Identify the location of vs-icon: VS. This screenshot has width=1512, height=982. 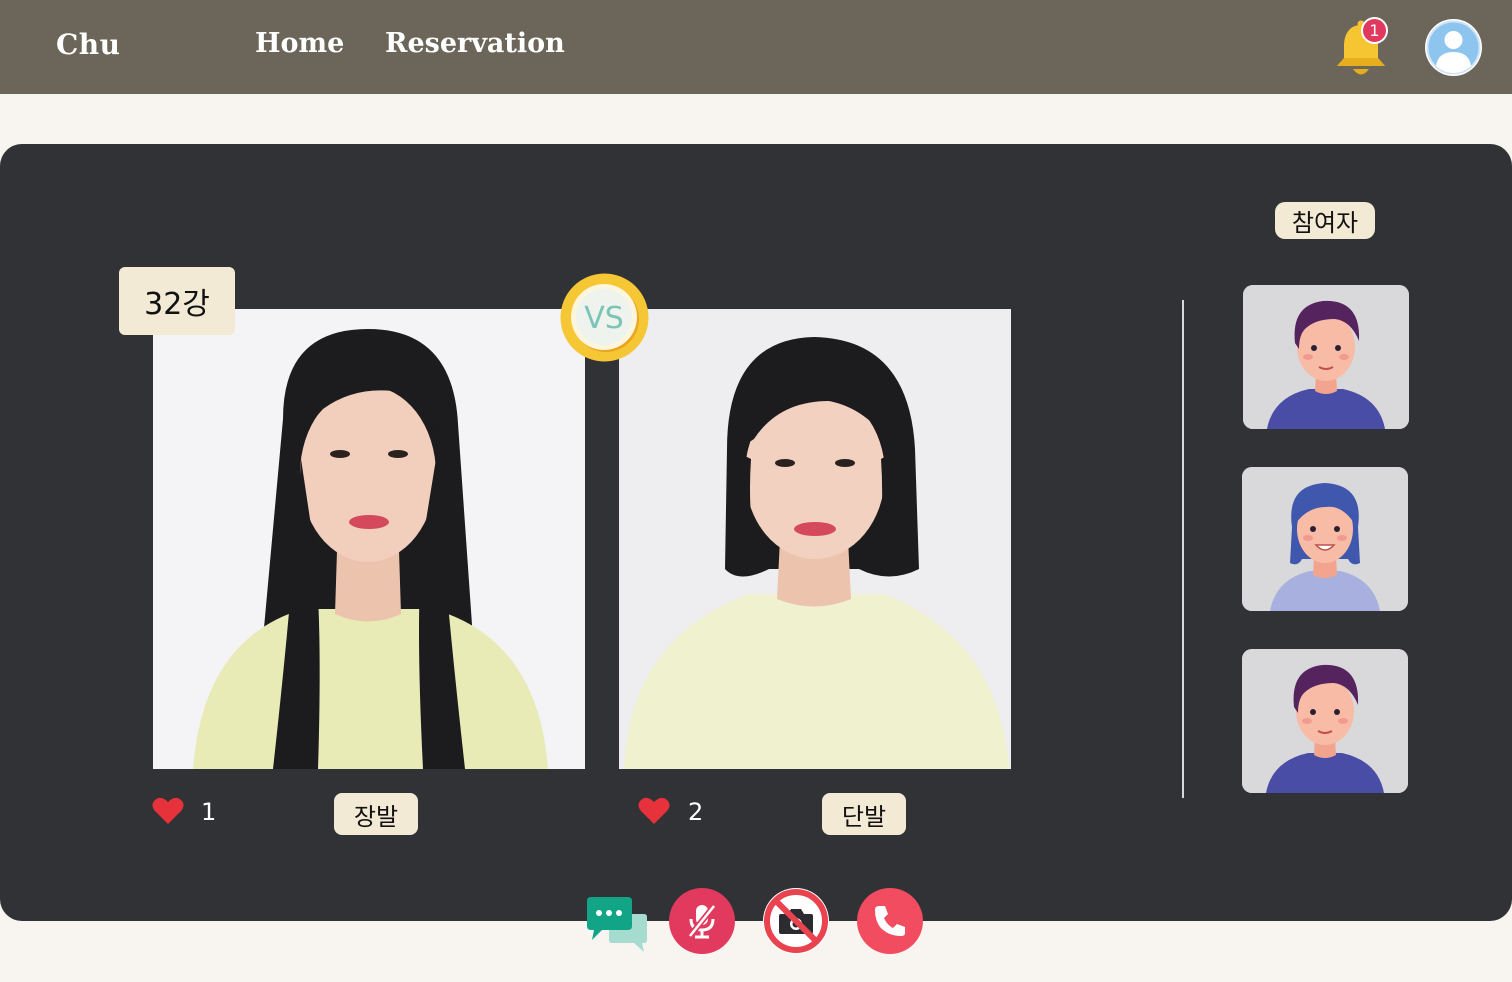
(604, 317).